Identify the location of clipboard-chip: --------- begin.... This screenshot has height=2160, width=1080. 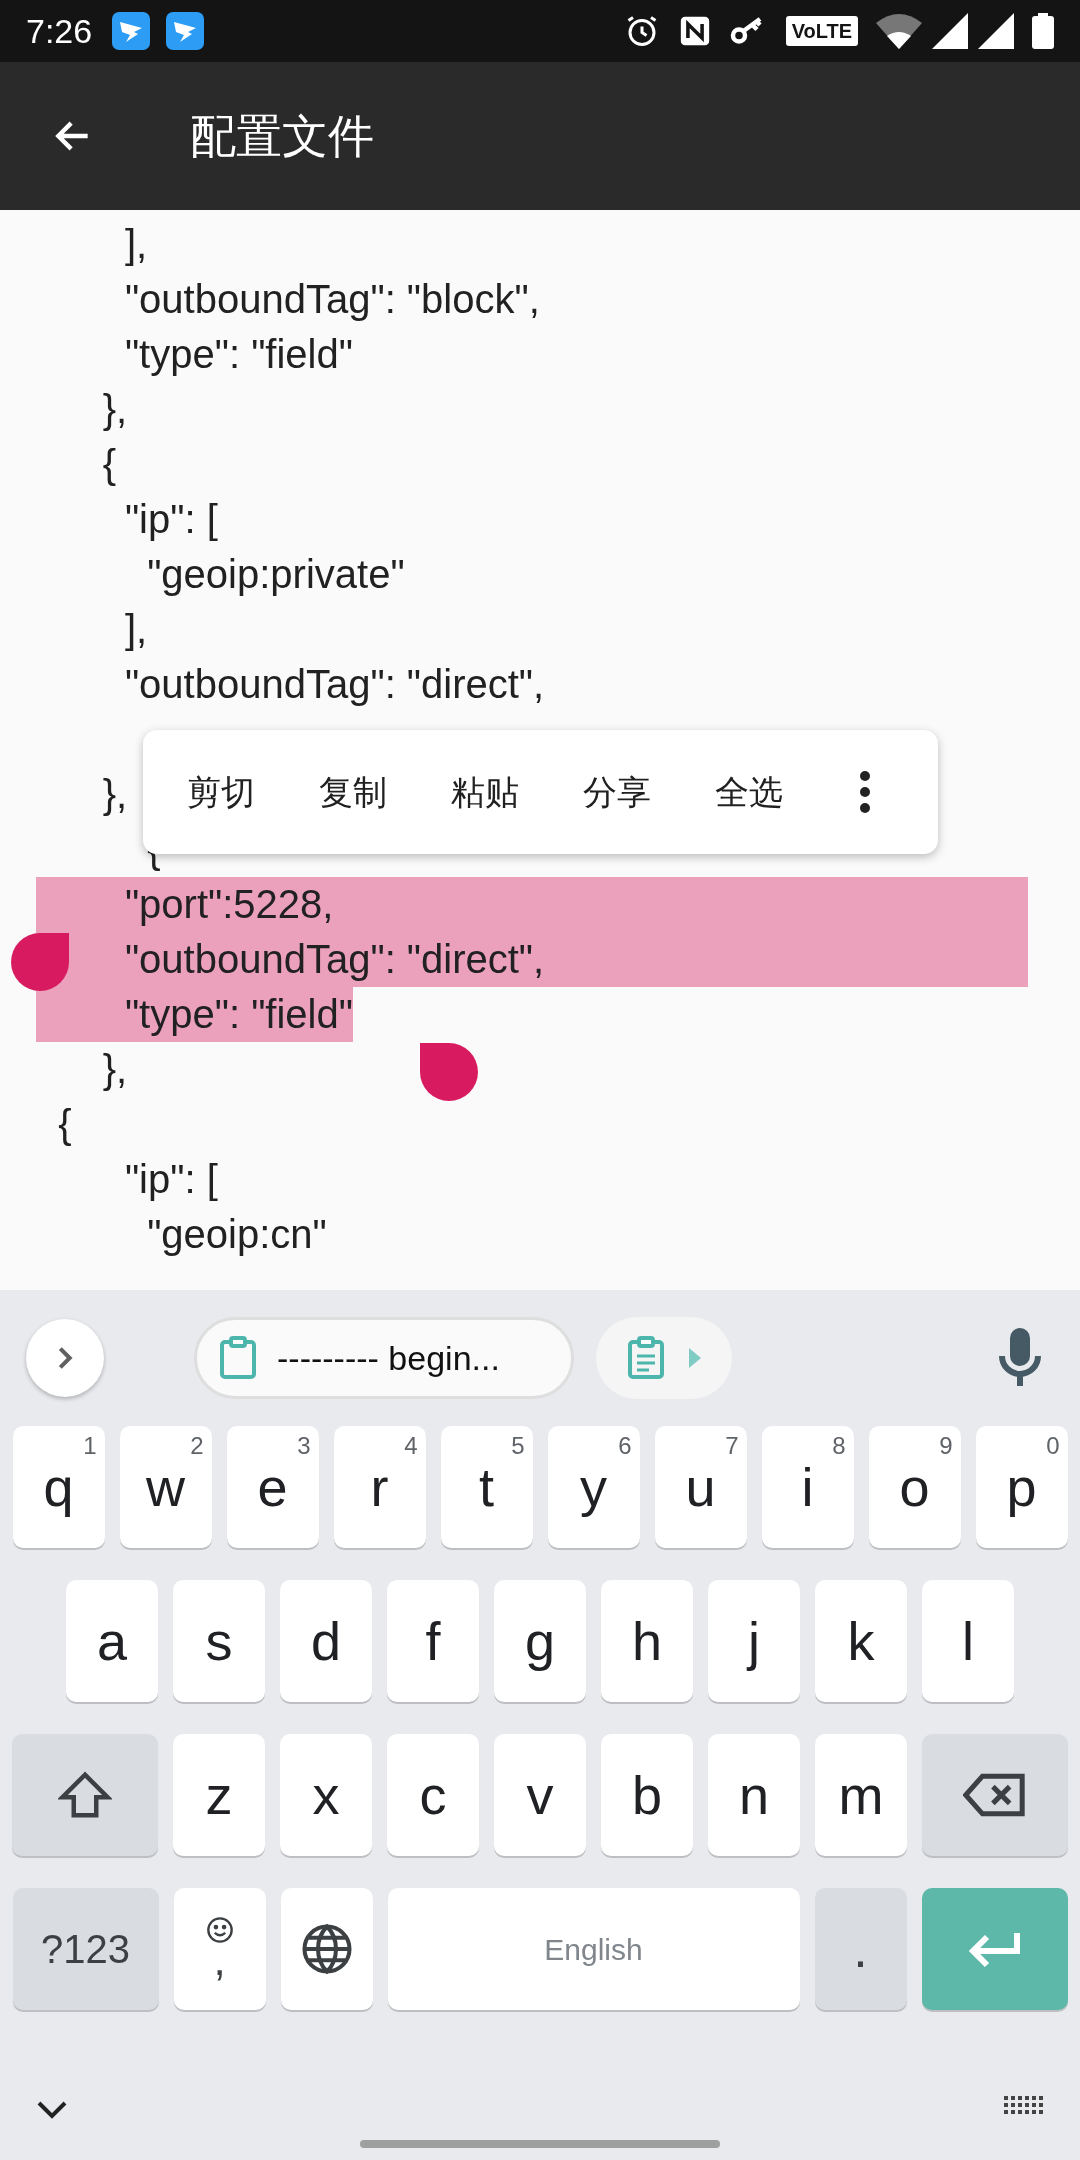
(384, 1358).